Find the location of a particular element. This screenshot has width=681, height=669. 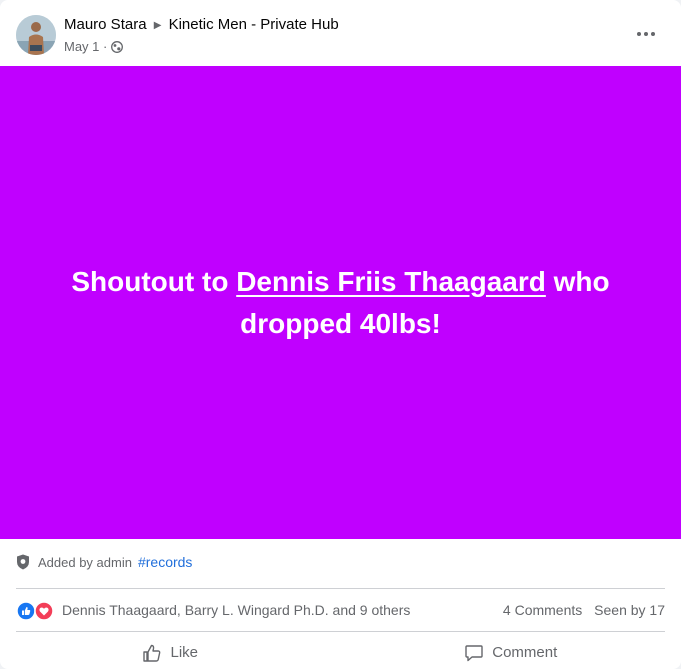

comment-button: Comment is located at coordinates (511, 652).